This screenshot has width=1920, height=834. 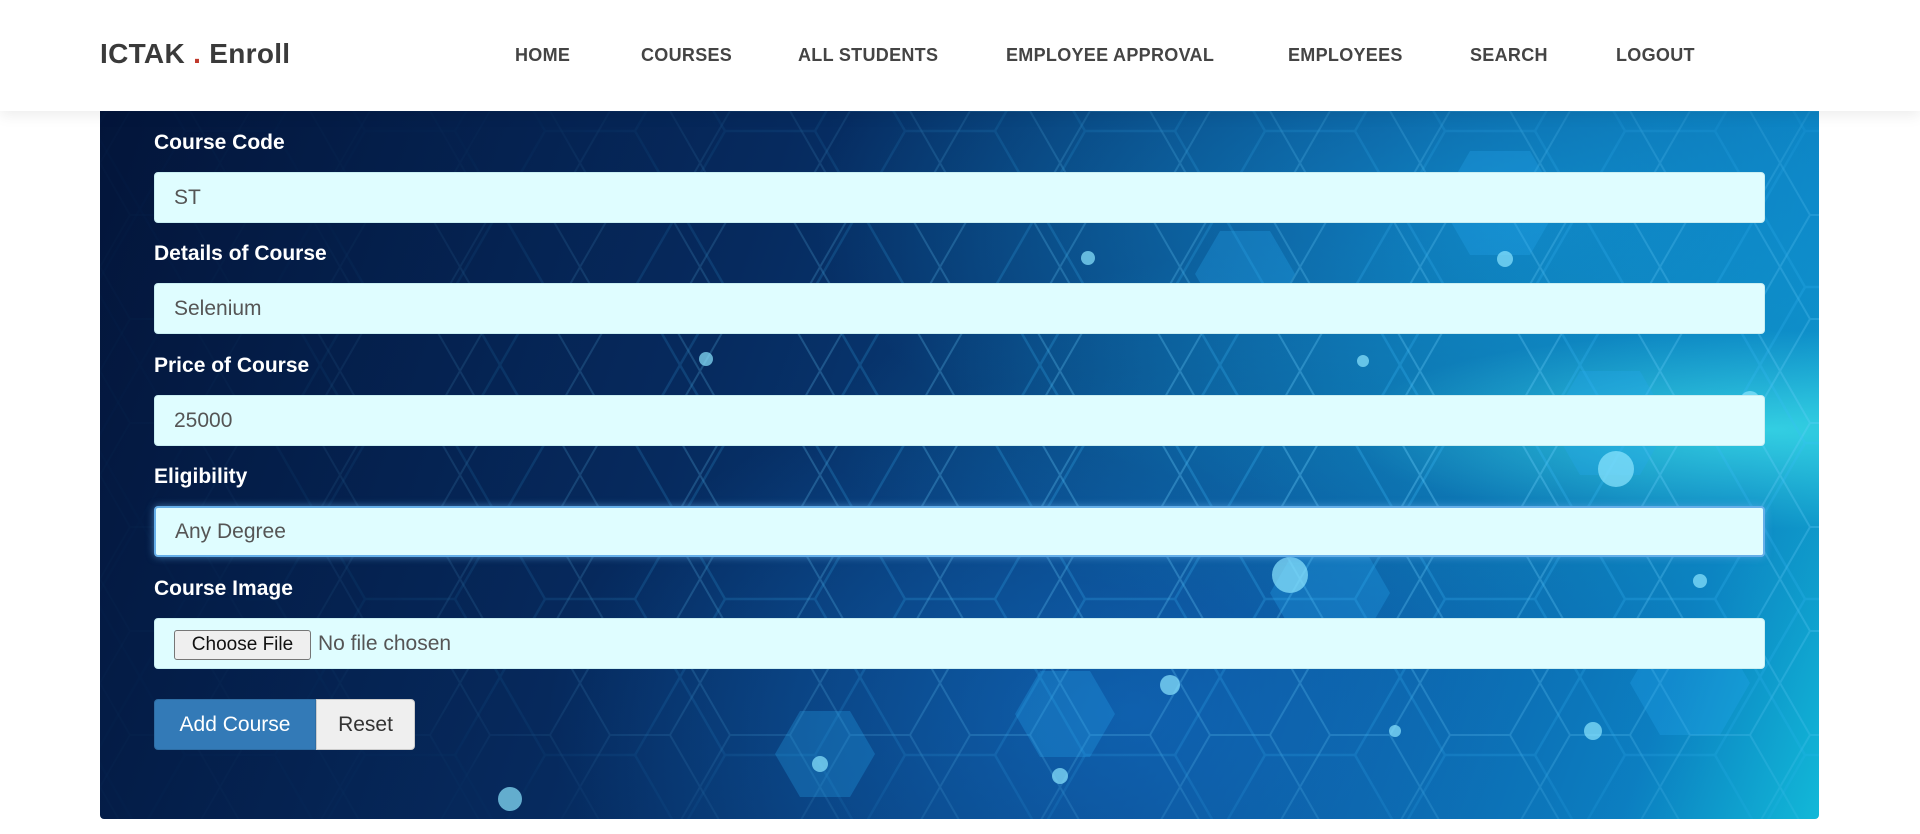 I want to click on nav-search: SEARCH, so click(x=1509, y=55).